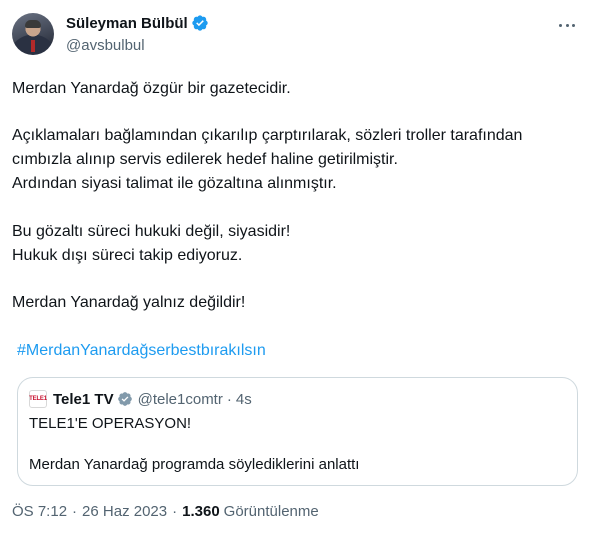 Image resolution: width=589 pixels, height=544 pixels. I want to click on more-options-icon, so click(567, 25).